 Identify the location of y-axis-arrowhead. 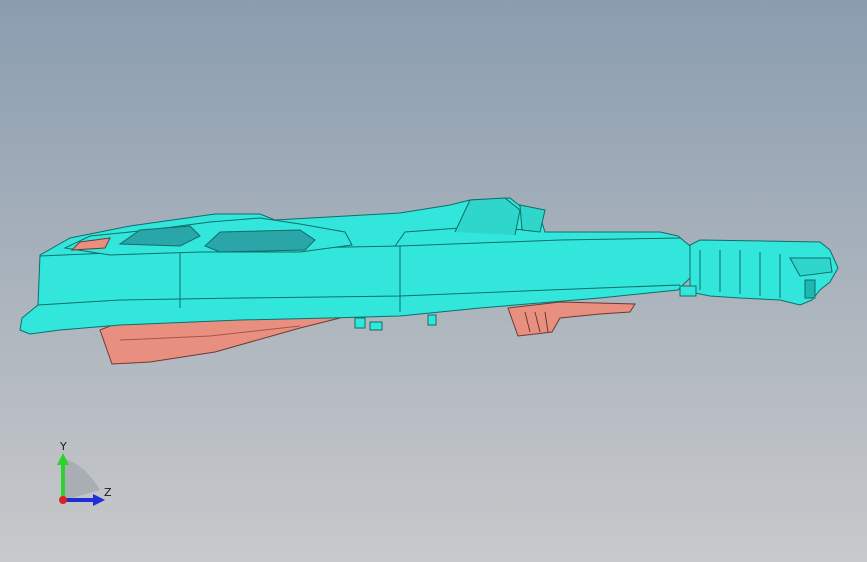
(63, 459).